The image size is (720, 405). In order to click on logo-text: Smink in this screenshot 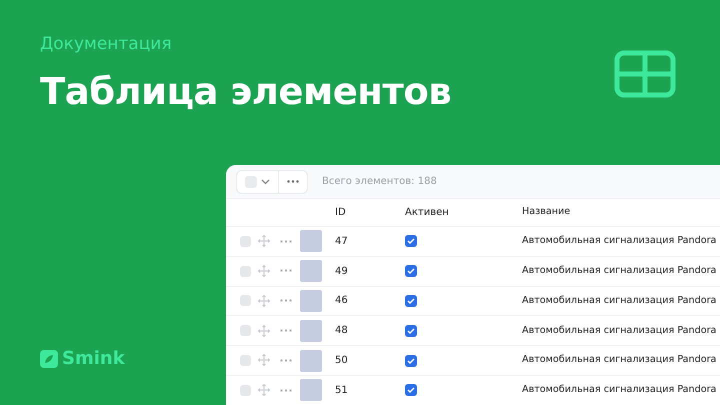, I will do `click(93, 359)`.